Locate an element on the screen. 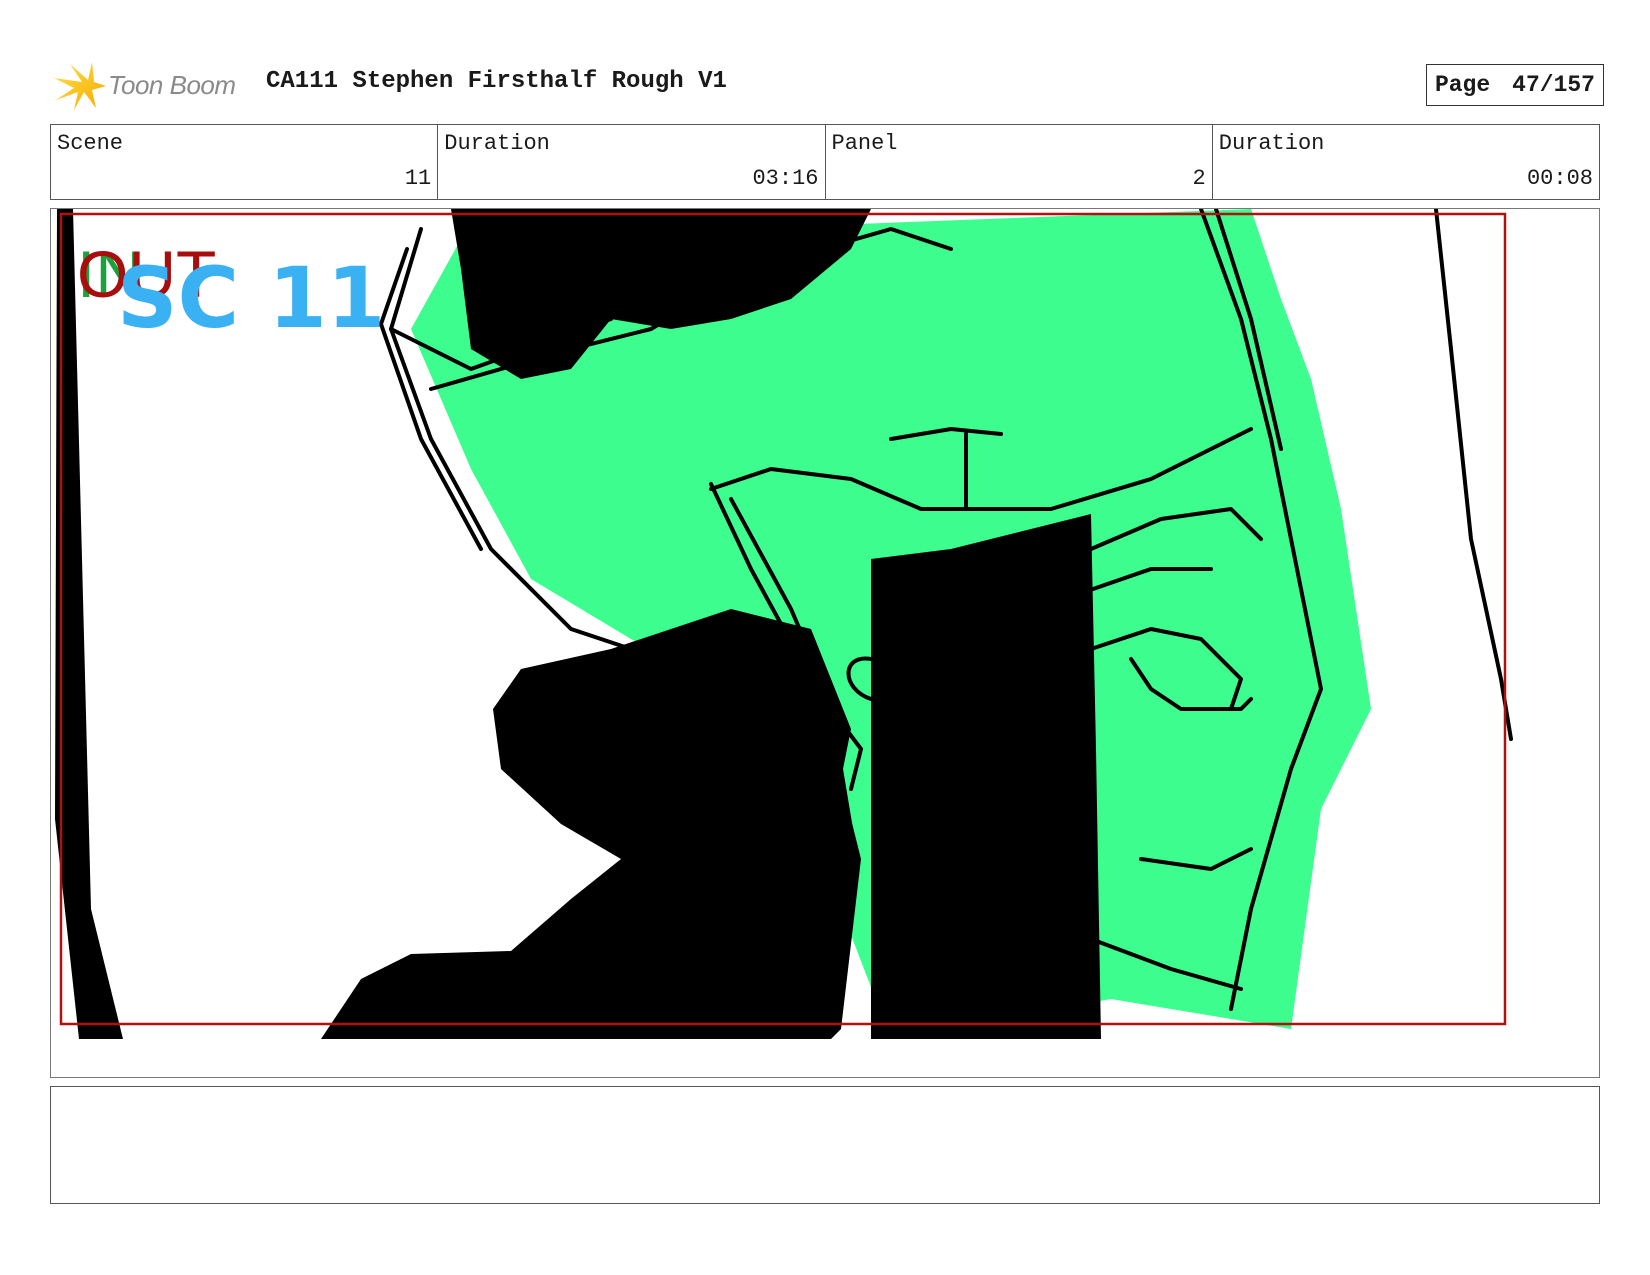 The image size is (1650, 1275). document-title: CA111 Stephen Firsthalf Rough V1 is located at coordinates (496, 81).